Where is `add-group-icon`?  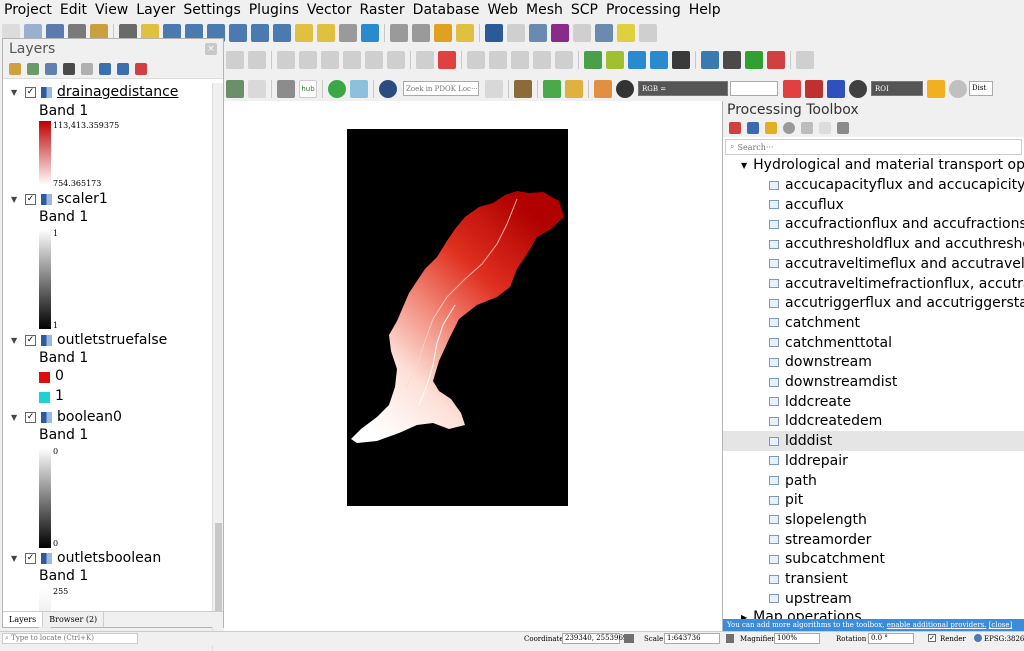
add-group-icon is located at coordinates (33, 68).